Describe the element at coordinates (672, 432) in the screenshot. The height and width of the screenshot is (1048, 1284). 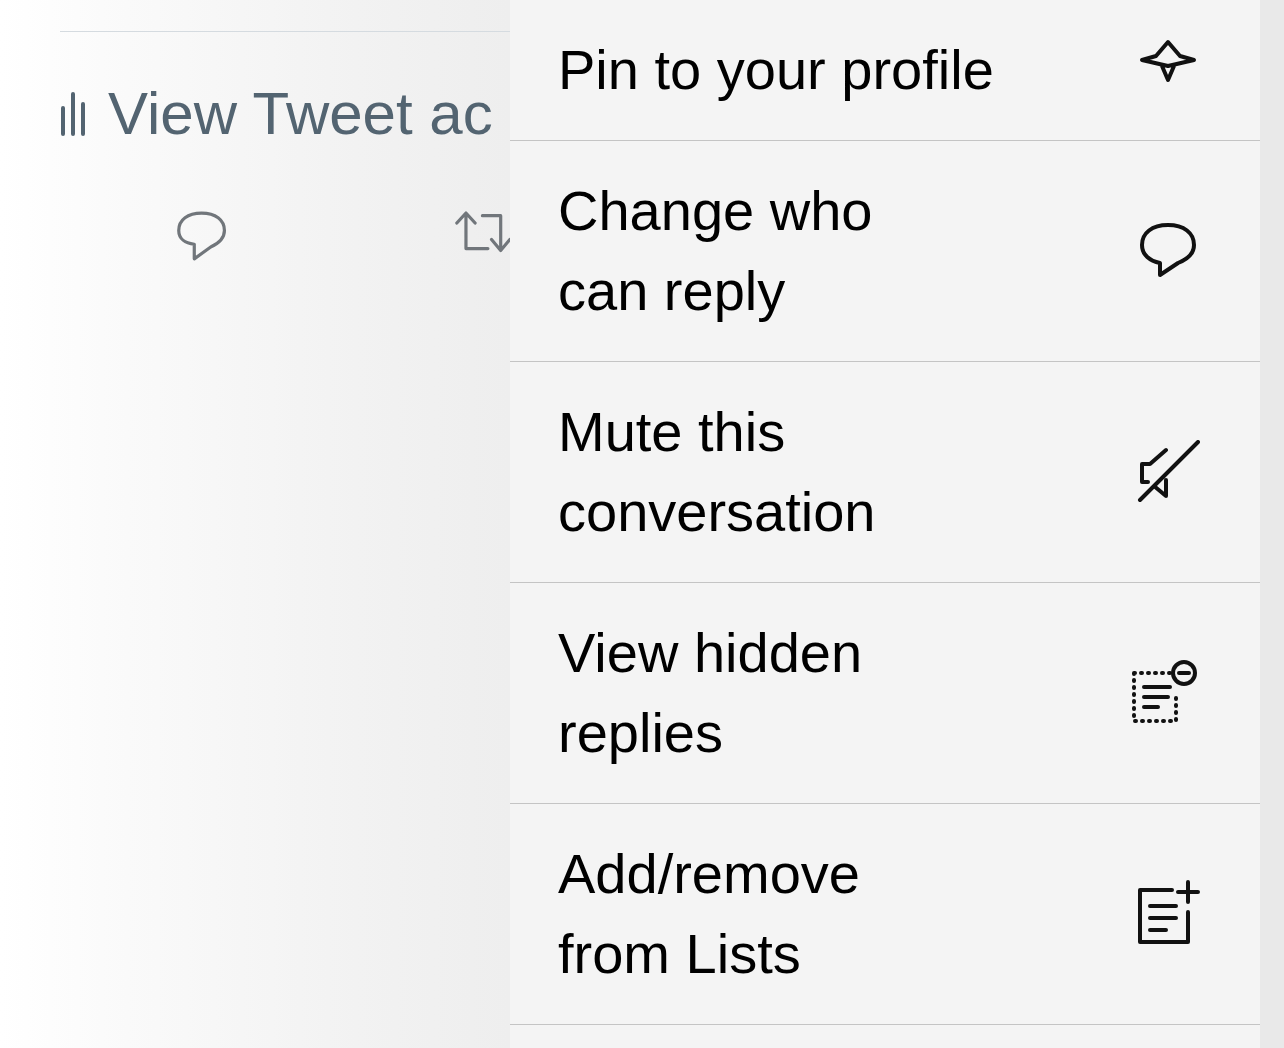
I see `menu-item-label: Mute this` at that location.